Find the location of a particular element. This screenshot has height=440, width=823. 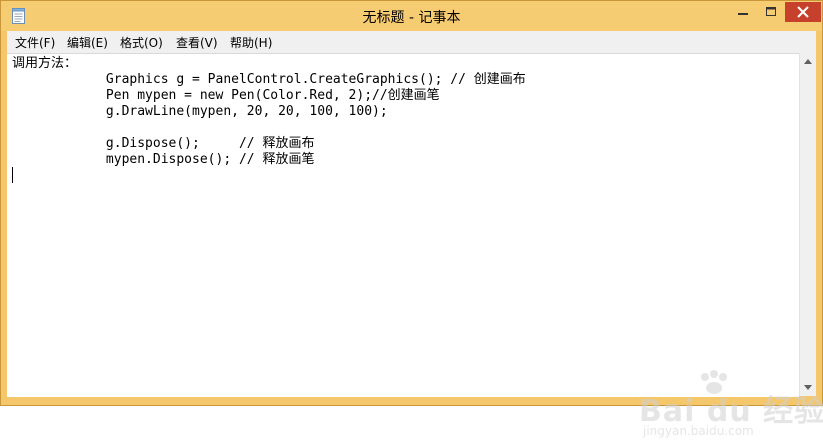

menu-bar: 文件(F) 编辑(E) 格式(O) 查看(V) 帮助(H) is located at coordinates (411, 42).